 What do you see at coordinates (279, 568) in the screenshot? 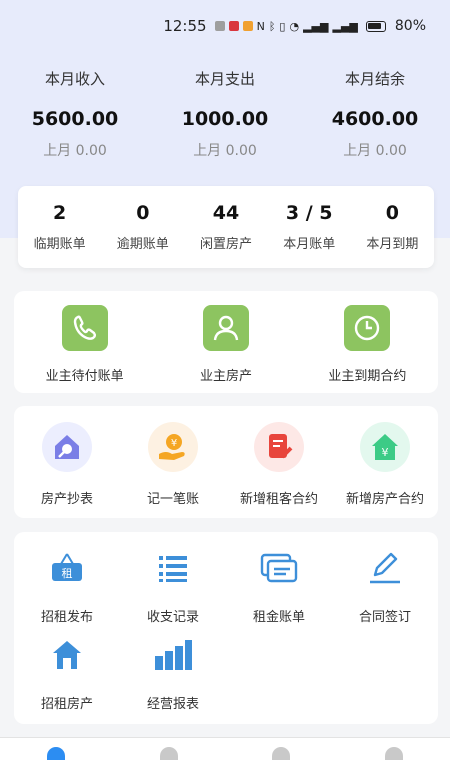
I see `bill-cards-icon` at bounding box center [279, 568].